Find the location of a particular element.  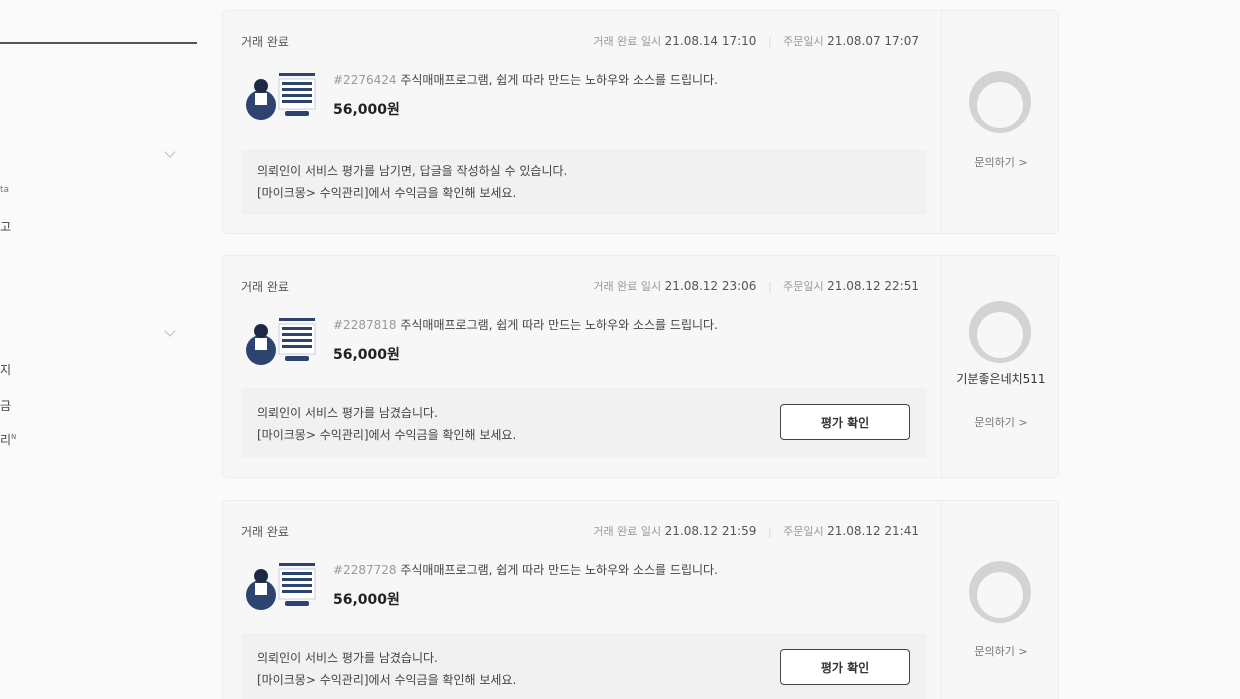

order-date: 21.08.07 17:07 is located at coordinates (873, 41).